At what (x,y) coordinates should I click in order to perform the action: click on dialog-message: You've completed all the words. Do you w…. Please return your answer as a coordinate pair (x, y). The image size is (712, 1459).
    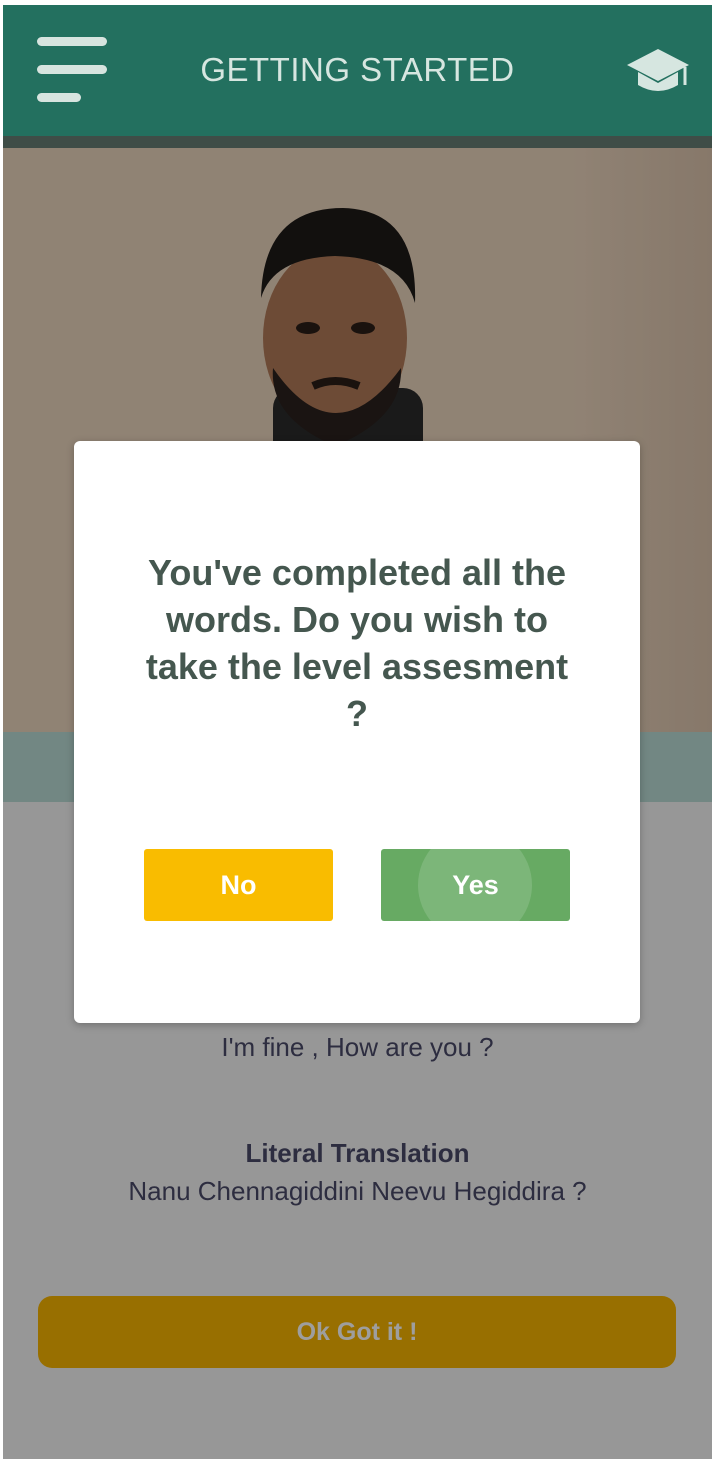
    Looking at the image, I should click on (357, 643).